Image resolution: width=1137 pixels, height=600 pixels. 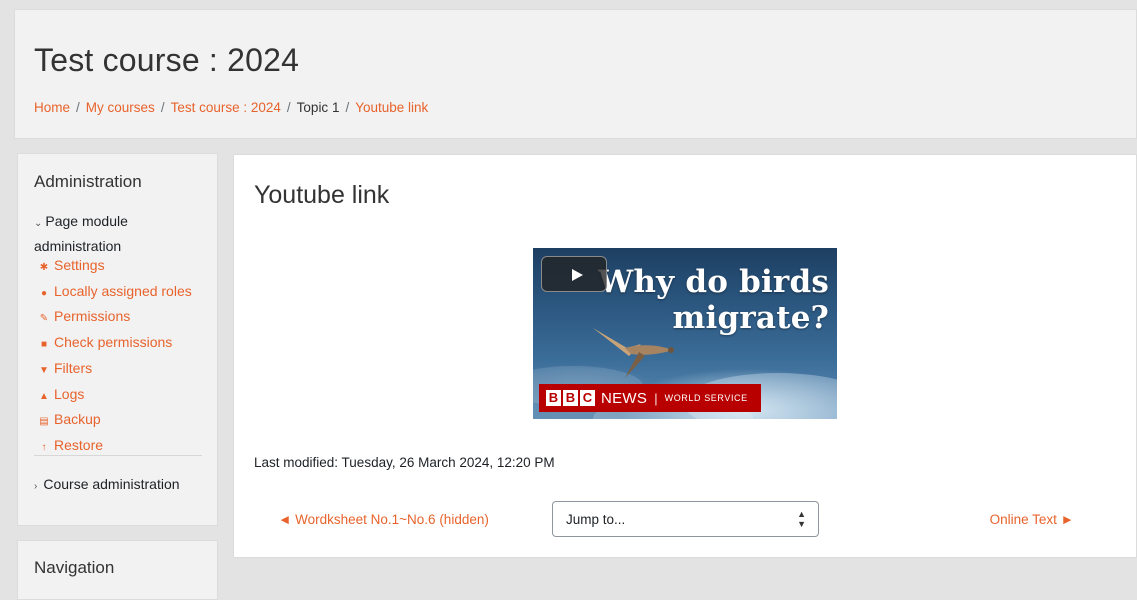 I want to click on breadcrumb-item-my-courses: My courses, so click(x=120, y=107).